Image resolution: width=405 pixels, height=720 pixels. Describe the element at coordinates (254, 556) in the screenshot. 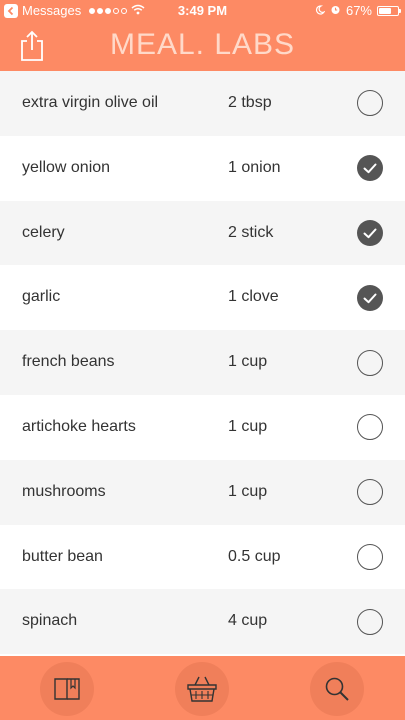

I see `ingredient-quantity: 0.5 cup` at that location.